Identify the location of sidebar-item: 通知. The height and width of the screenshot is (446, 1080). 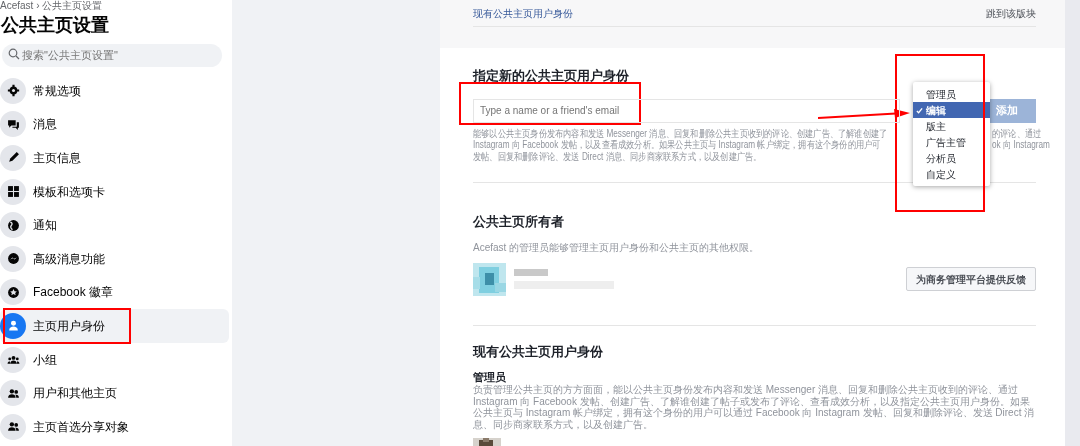
(114, 225).